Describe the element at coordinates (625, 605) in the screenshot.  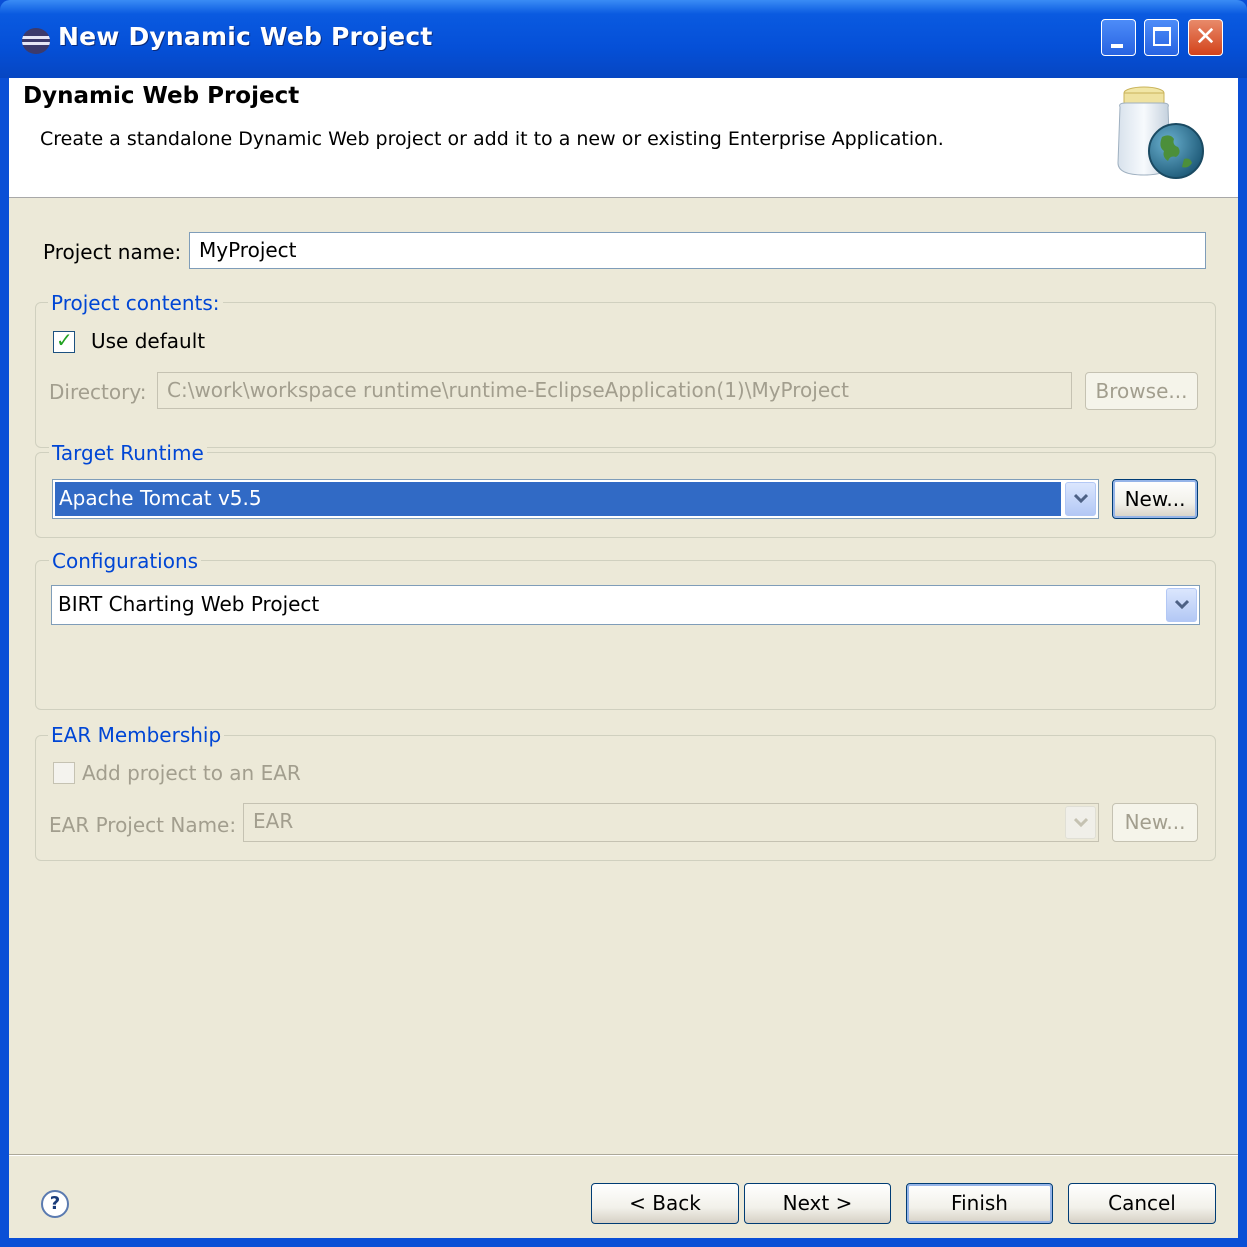
I see `configurations-select: BIRT Charting Web Project` at that location.